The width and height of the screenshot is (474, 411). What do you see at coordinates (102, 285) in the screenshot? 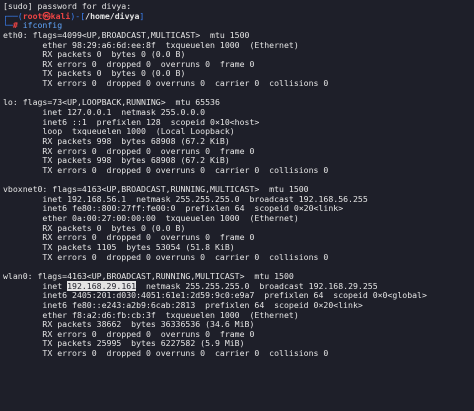
I see `selected-ip-address: 192.168.29.161` at bounding box center [102, 285].